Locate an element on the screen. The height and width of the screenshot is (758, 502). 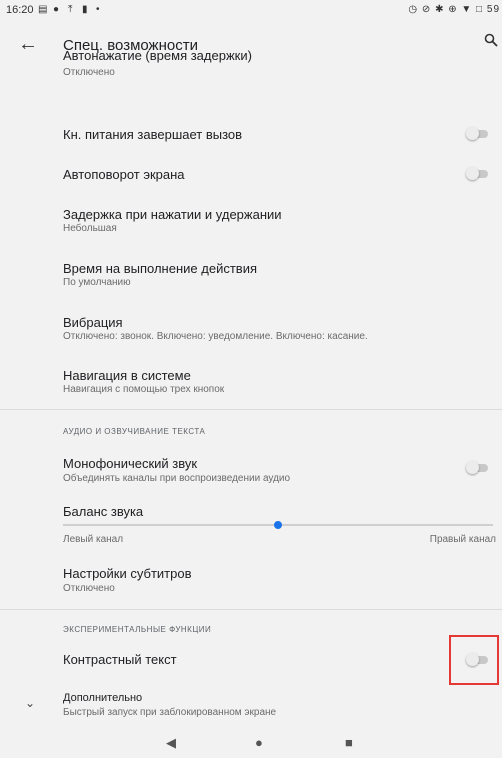
navigation-bar: ◀ ● ■ is located at coordinates (251, 744).